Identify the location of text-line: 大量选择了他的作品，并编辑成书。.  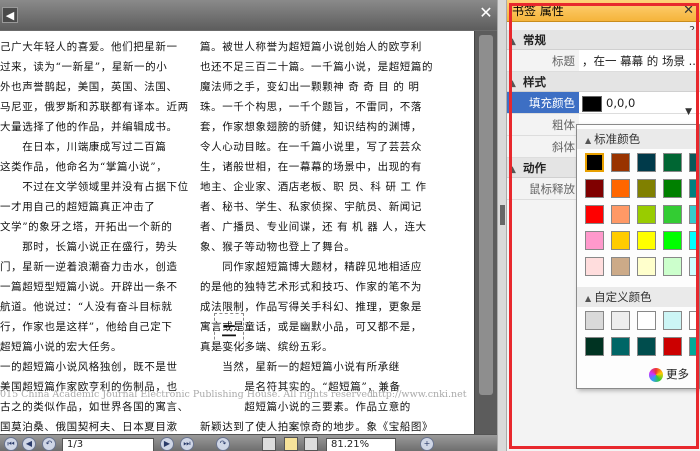
(89, 127).